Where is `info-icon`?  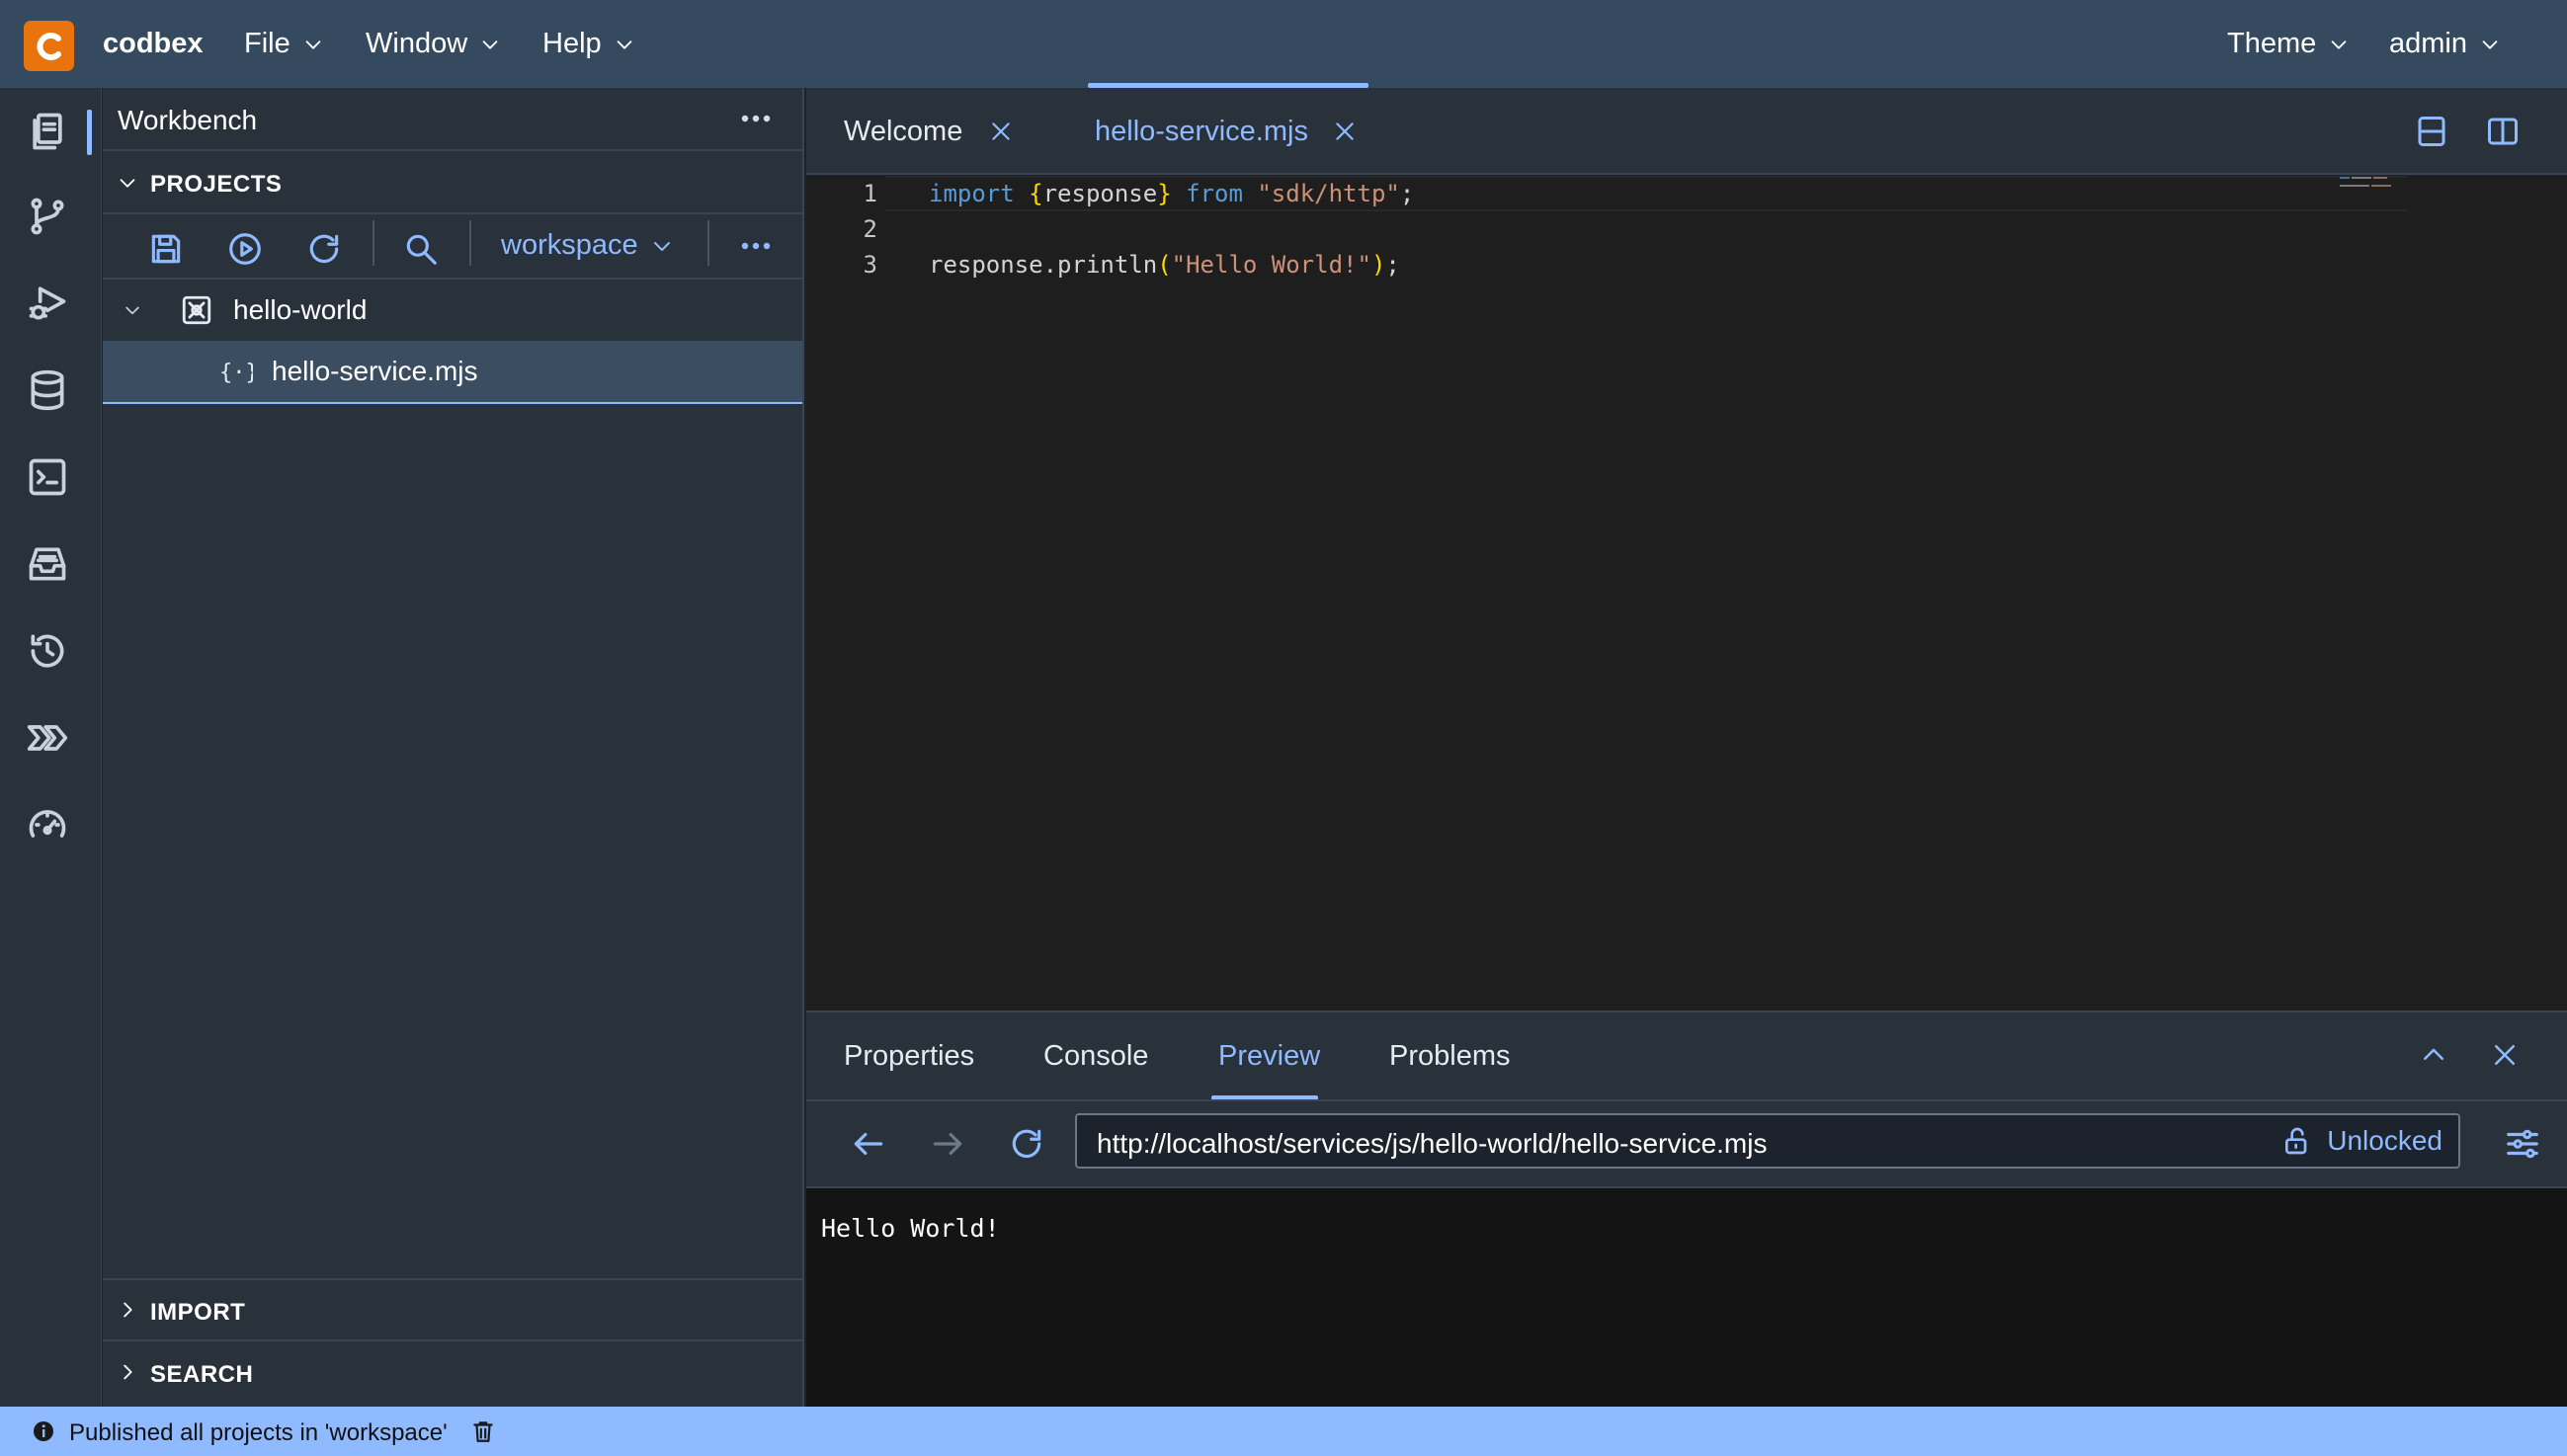
info-icon is located at coordinates (44, 1431).